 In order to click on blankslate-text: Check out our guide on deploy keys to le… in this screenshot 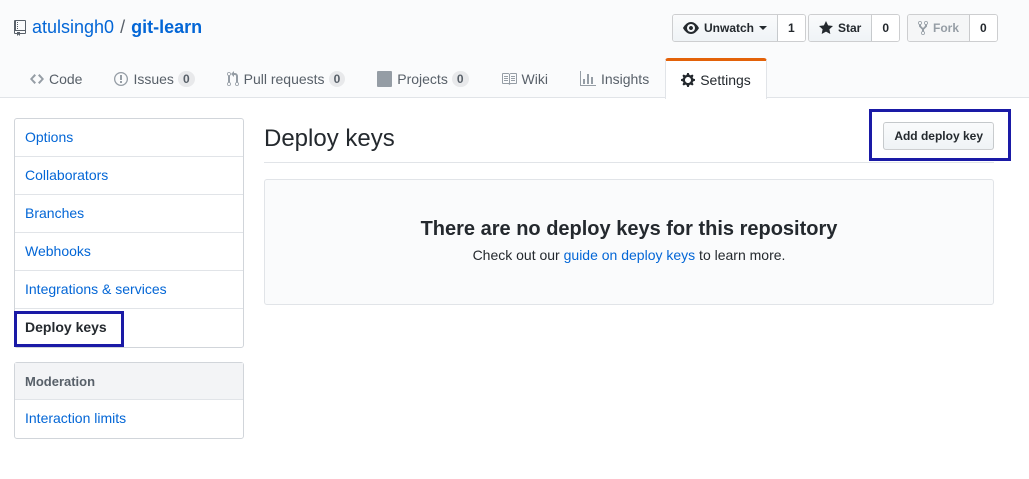, I will do `click(629, 255)`.